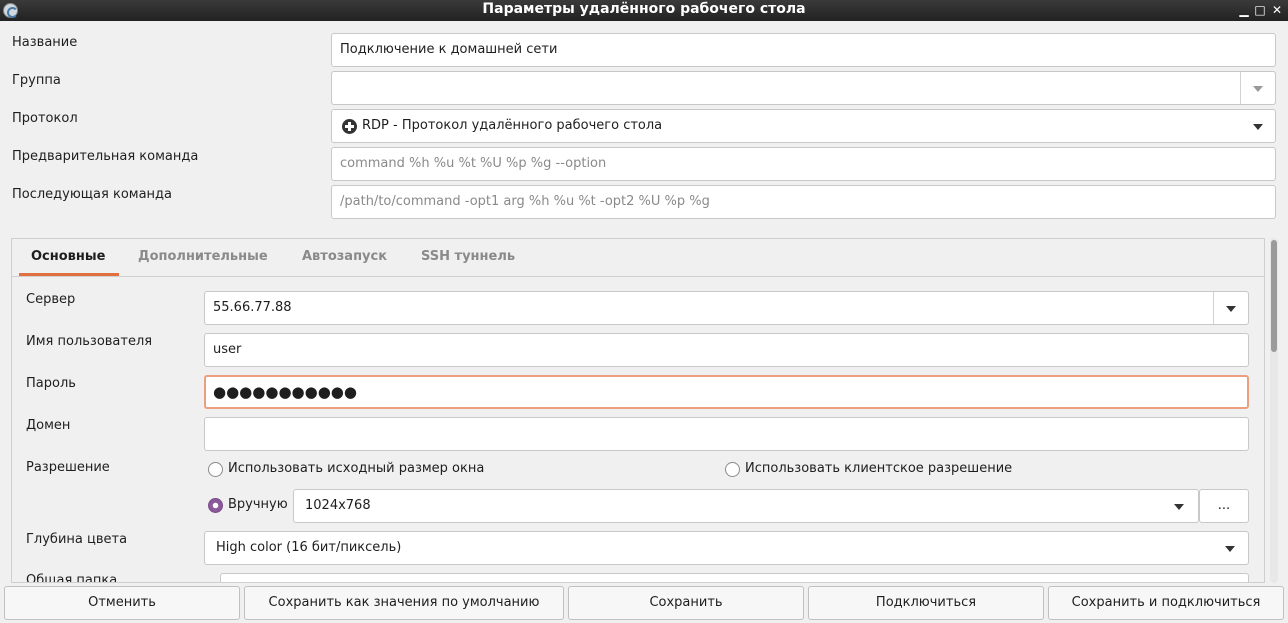 This screenshot has width=1288, height=623. Describe the element at coordinates (1274, 410) in the screenshot. I see `panel-scrollbar` at that location.